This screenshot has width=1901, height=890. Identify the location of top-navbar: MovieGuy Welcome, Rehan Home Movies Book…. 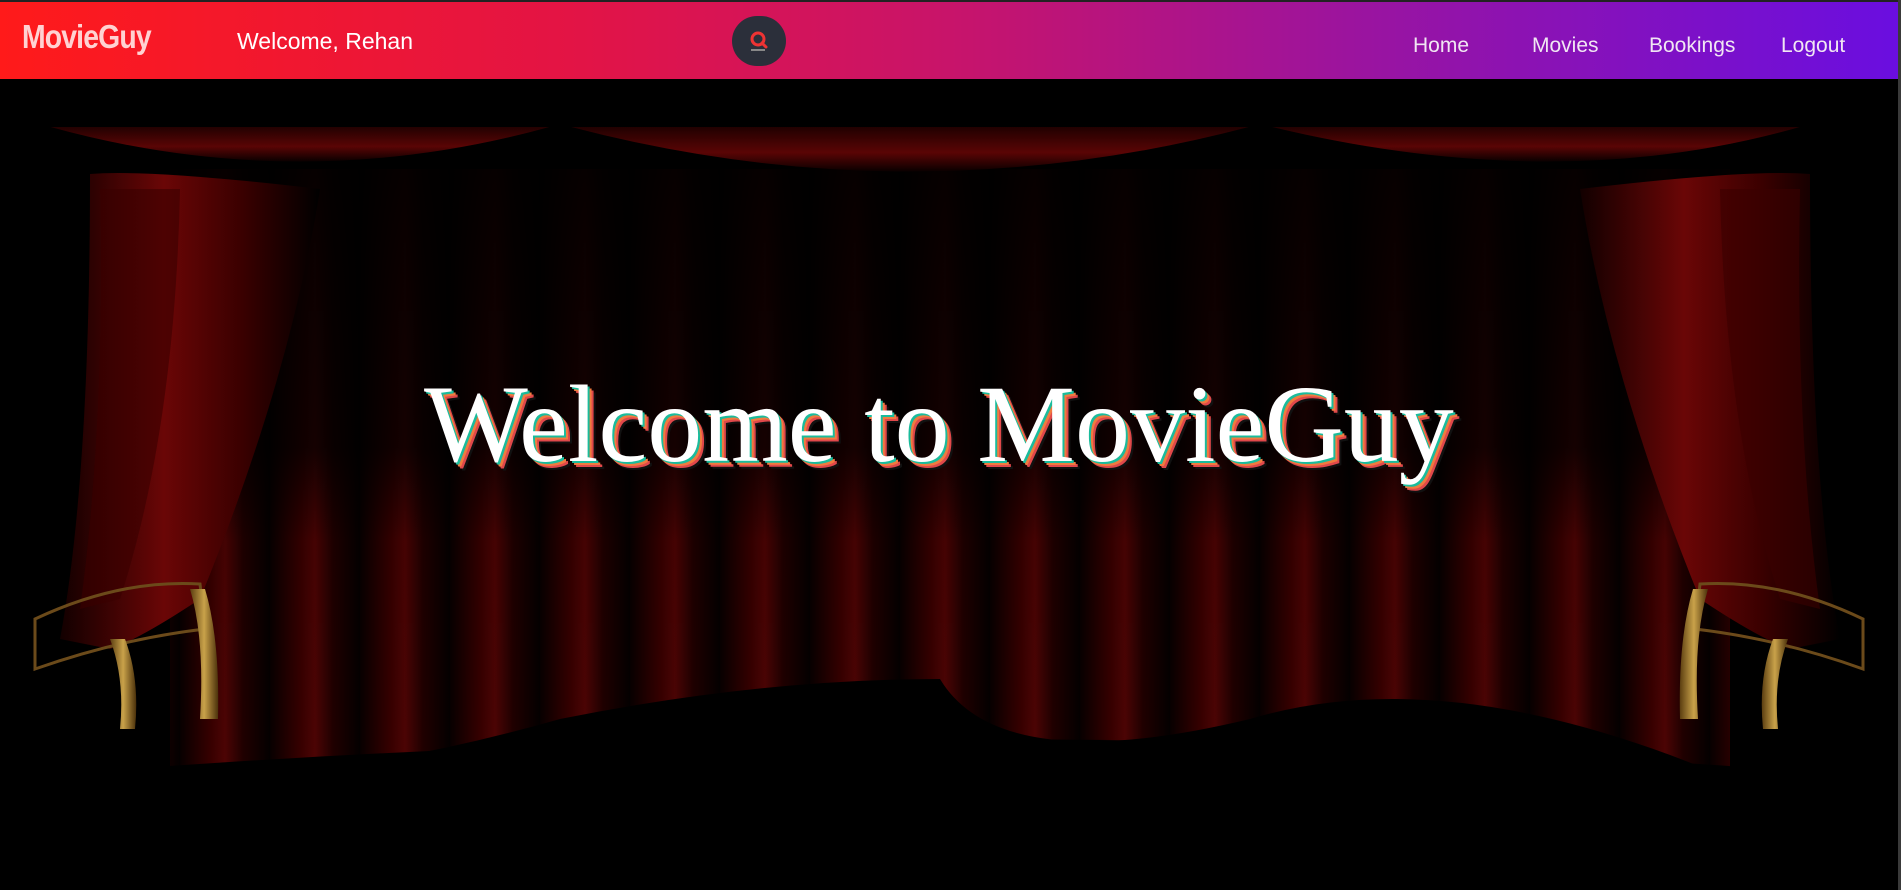
(949, 39).